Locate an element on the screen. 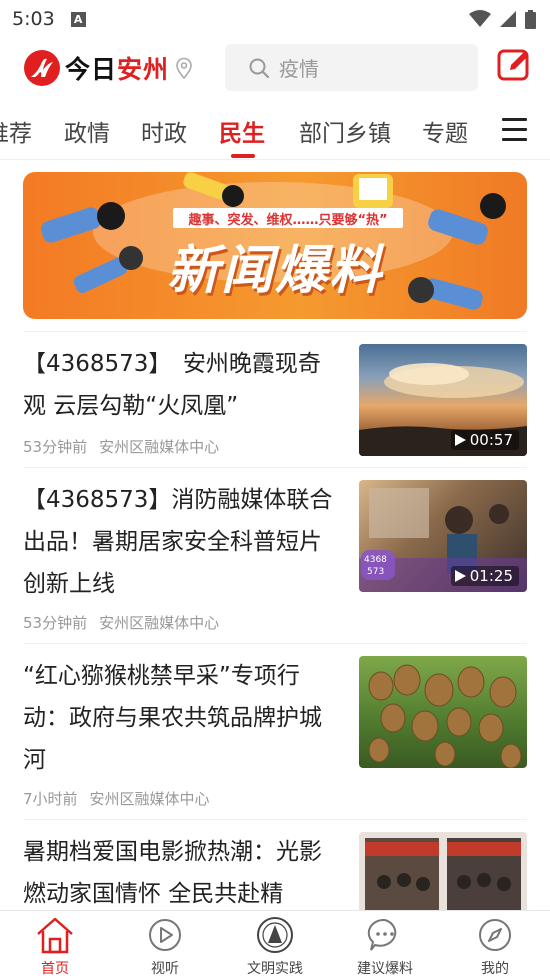 The image size is (550, 979). news-tip-banner: 趣事、突发、维权……只要够“热” 新闻爆料 is located at coordinates (275, 245).